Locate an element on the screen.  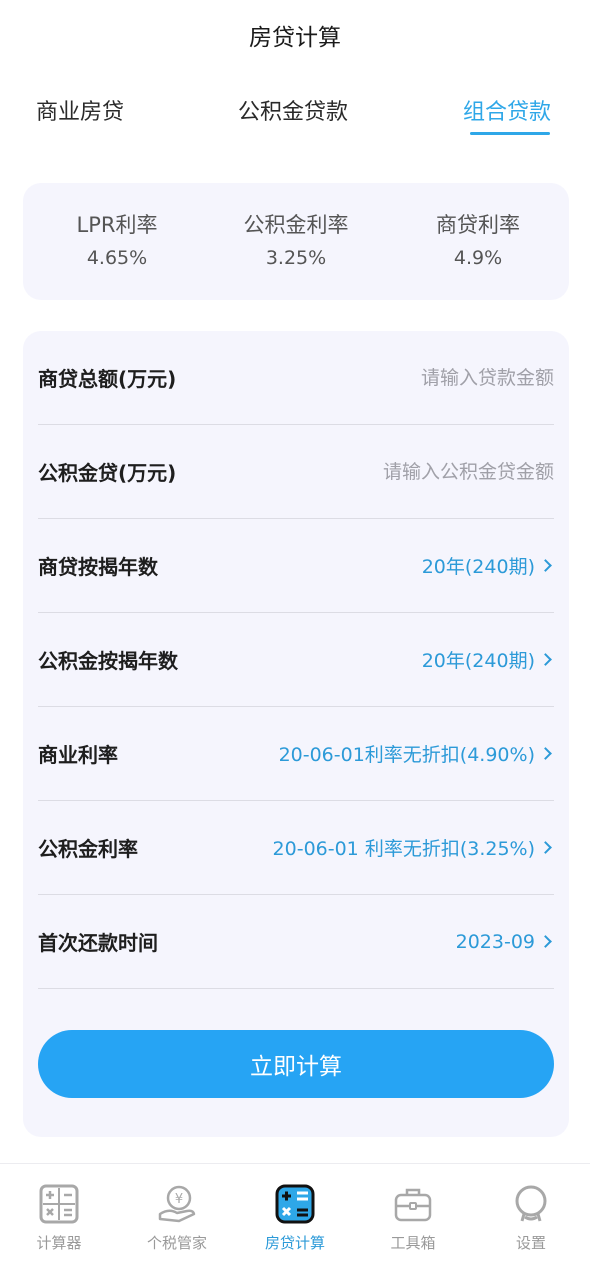
nav-label: 房贷计算 is located at coordinates (294, 1243).